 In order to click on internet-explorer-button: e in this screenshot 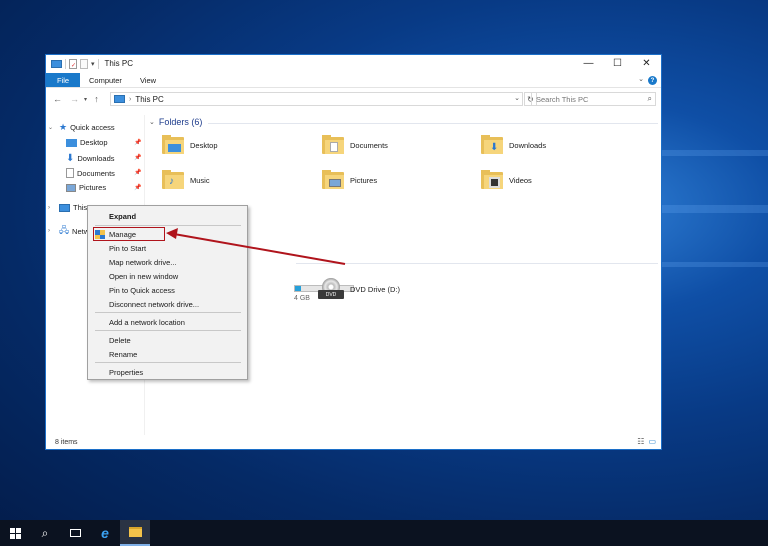, I will do `click(105, 533)`.